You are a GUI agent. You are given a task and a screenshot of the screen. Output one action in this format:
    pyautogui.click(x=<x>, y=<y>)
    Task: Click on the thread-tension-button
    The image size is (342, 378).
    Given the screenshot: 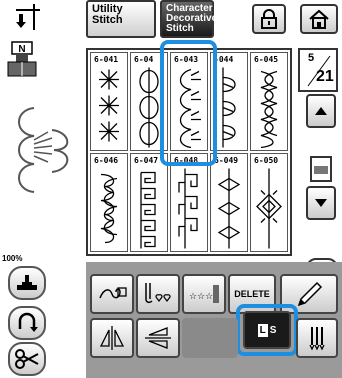 What is the action you would take?
    pyautogui.click(x=112, y=294)
    